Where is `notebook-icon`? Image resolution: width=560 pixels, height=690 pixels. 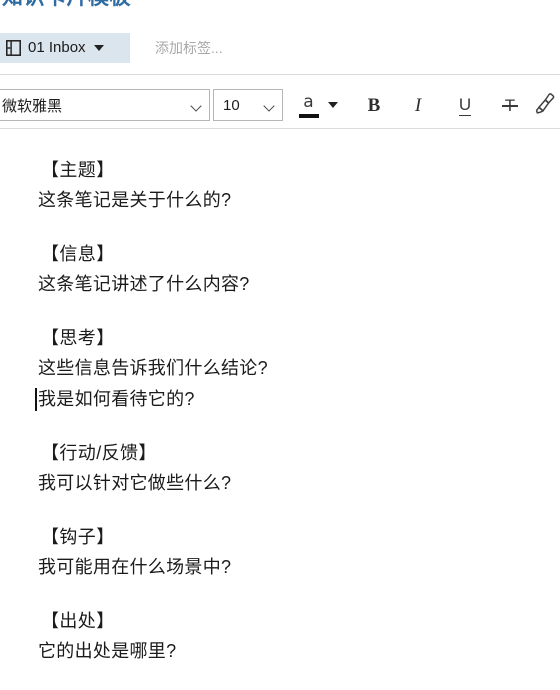 notebook-icon is located at coordinates (13, 48).